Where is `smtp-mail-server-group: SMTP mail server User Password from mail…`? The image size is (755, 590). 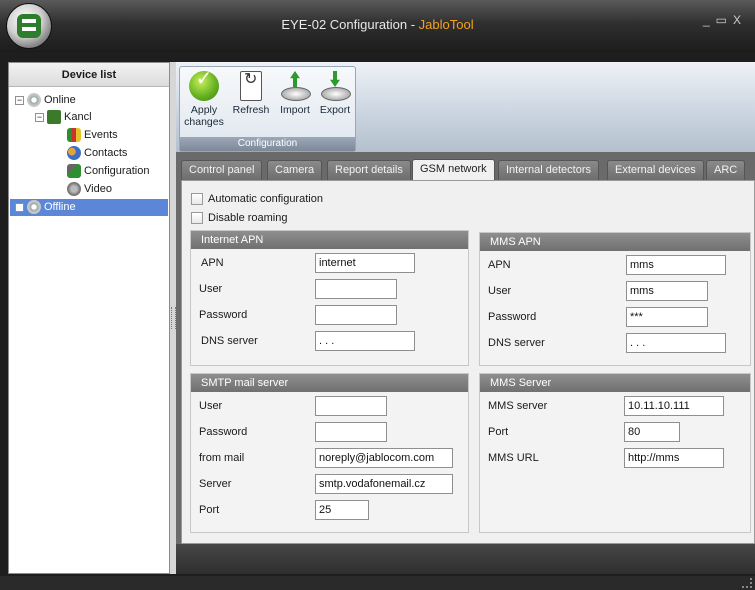
smtp-mail-server-group: SMTP mail server User Password from mail… is located at coordinates (329, 453).